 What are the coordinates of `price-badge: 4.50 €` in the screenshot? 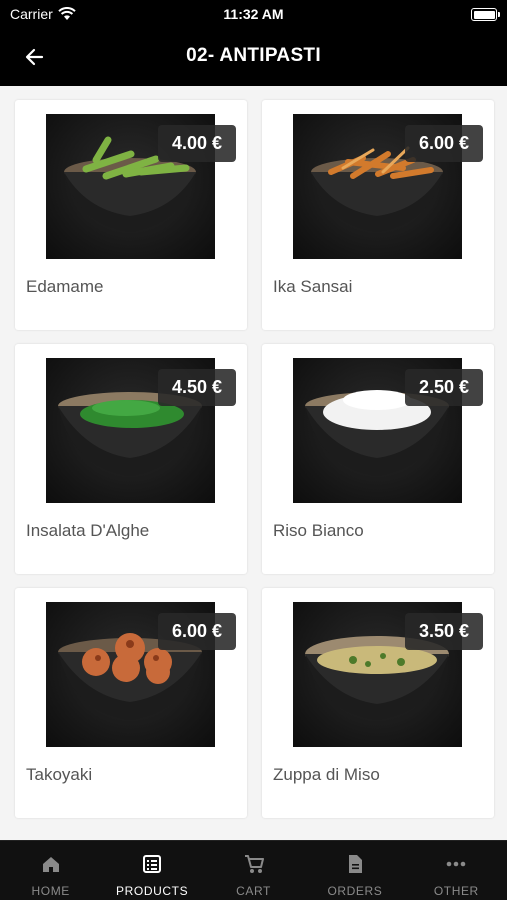 It's located at (197, 387).